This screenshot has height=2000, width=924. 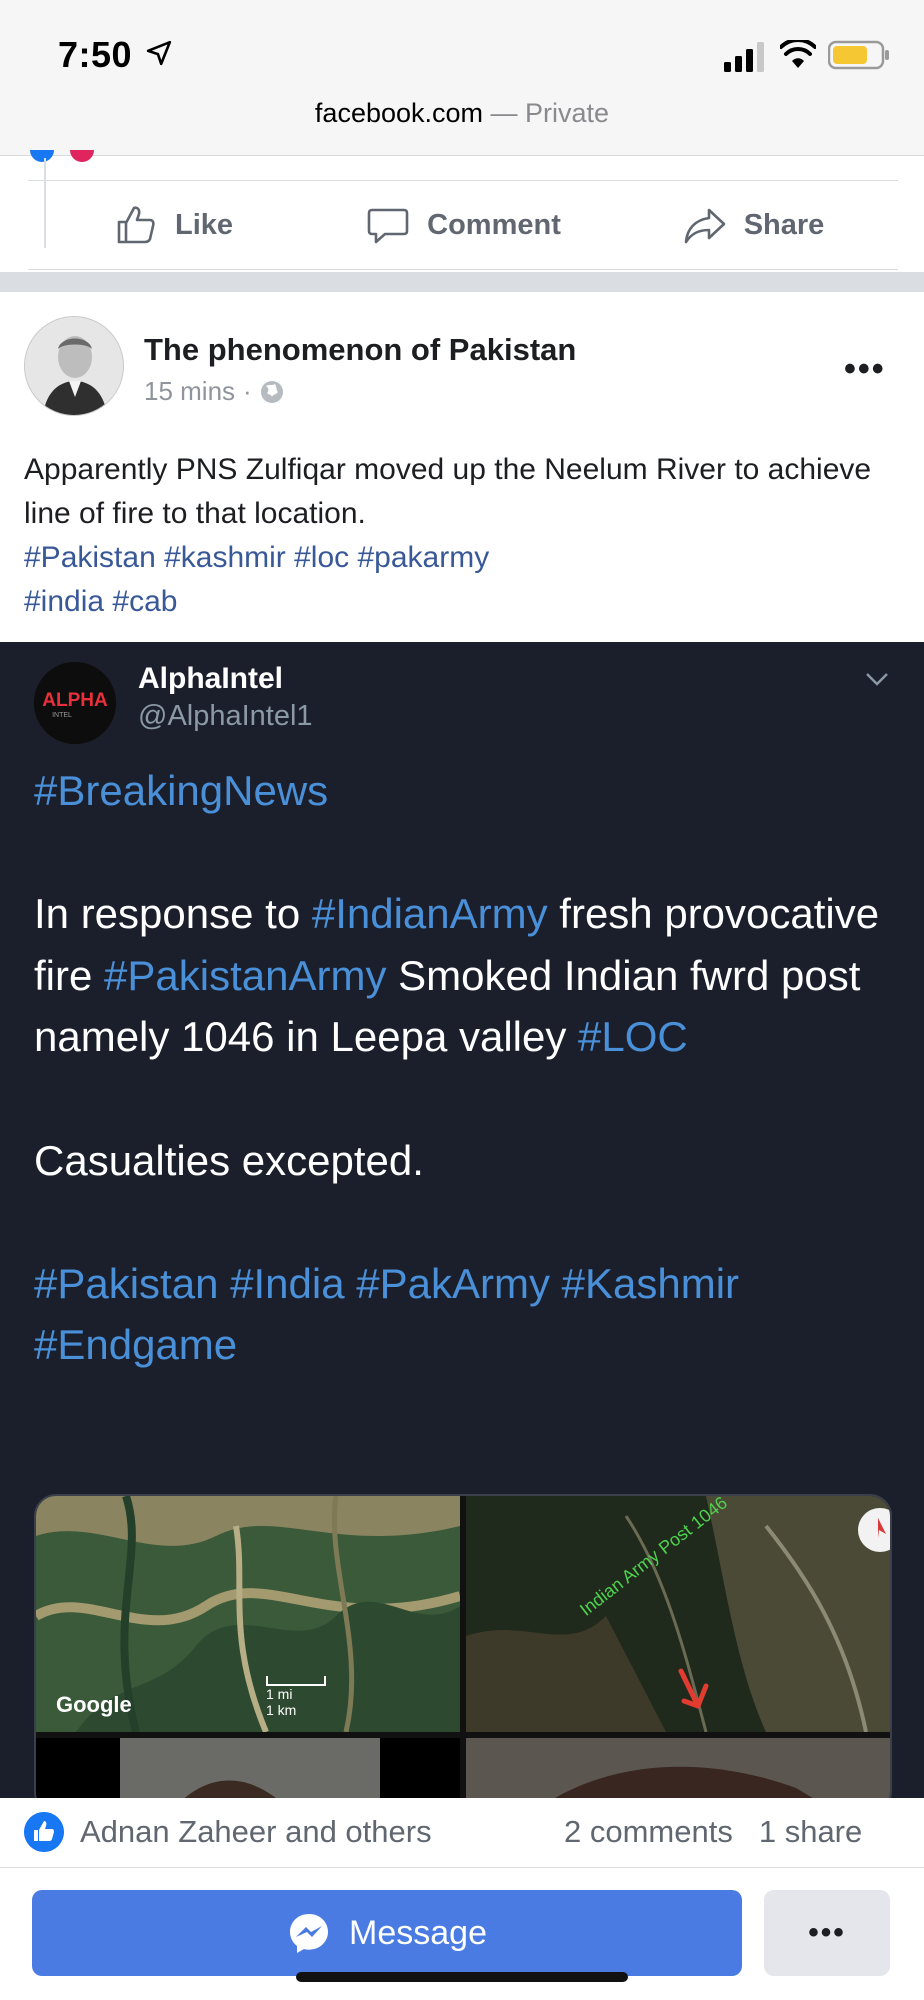 I want to click on satellite-closeup-image: Indian Army Post 1046, so click(x=678, y=1614).